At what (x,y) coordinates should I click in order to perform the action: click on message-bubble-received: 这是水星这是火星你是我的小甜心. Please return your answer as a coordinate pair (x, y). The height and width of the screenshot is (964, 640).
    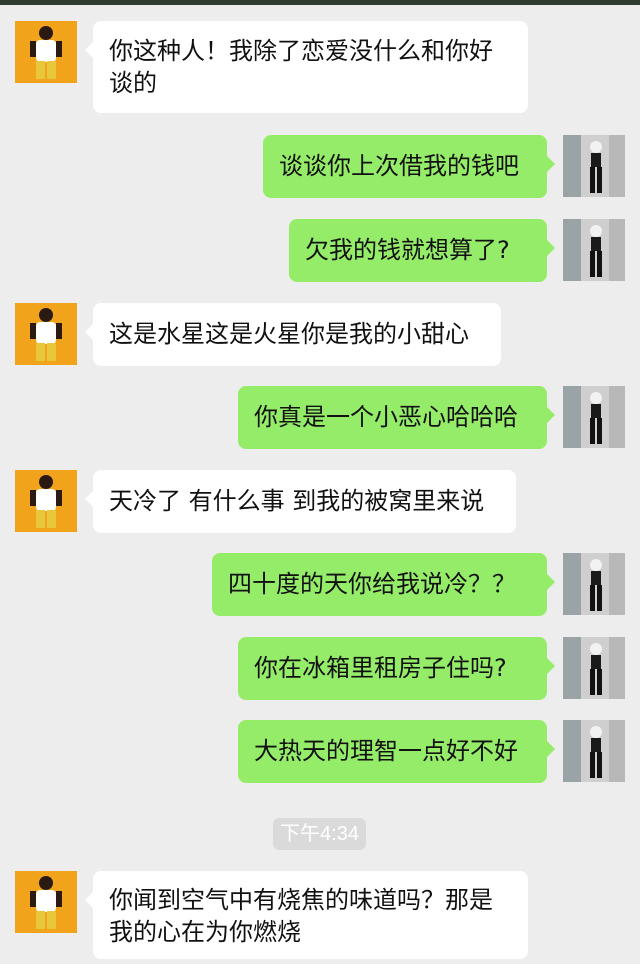
    Looking at the image, I should click on (293, 334).